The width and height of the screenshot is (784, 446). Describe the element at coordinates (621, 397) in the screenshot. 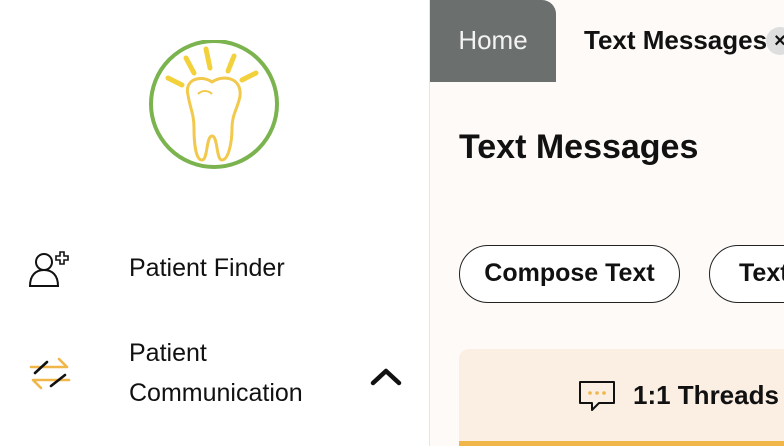

I see `tab-threads: 1:1 Threads` at that location.